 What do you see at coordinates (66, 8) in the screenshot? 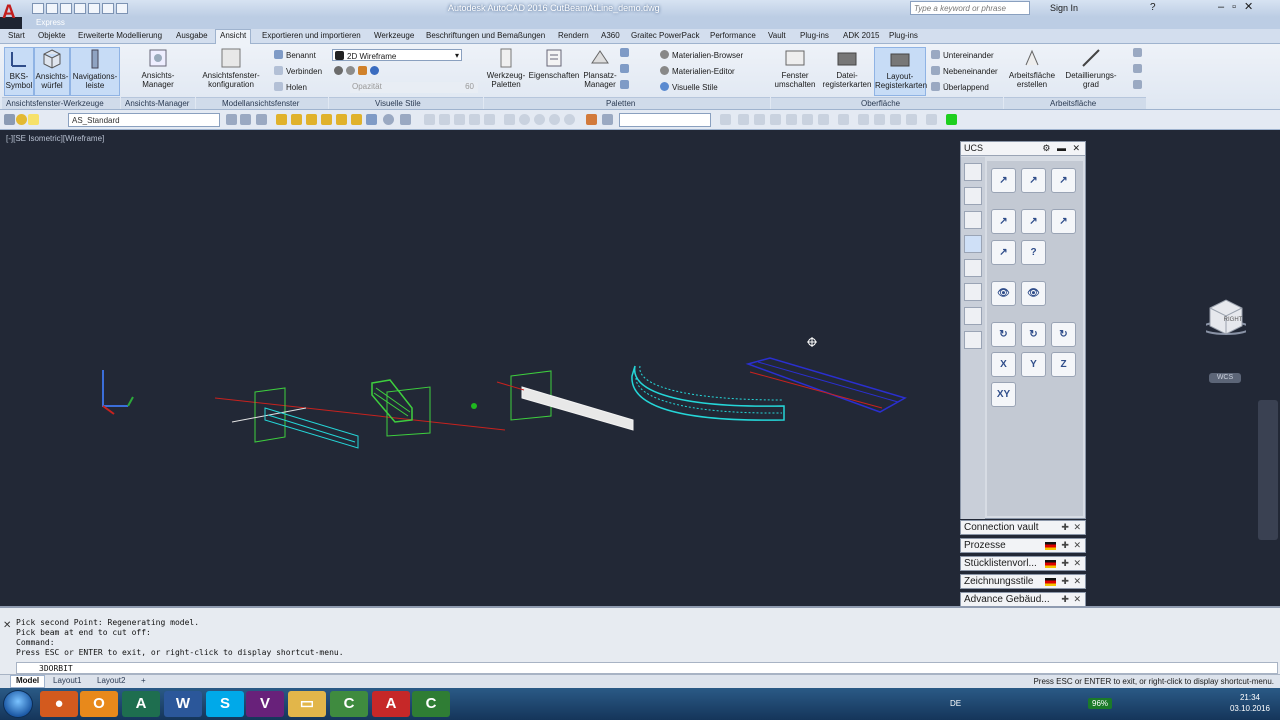
I see `save-icon` at bounding box center [66, 8].